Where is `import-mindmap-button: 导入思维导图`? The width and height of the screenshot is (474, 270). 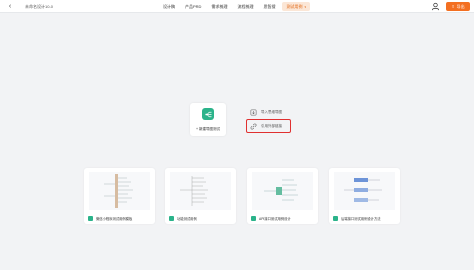
import-mindmap-button: 导入思维导图 is located at coordinates (266, 112).